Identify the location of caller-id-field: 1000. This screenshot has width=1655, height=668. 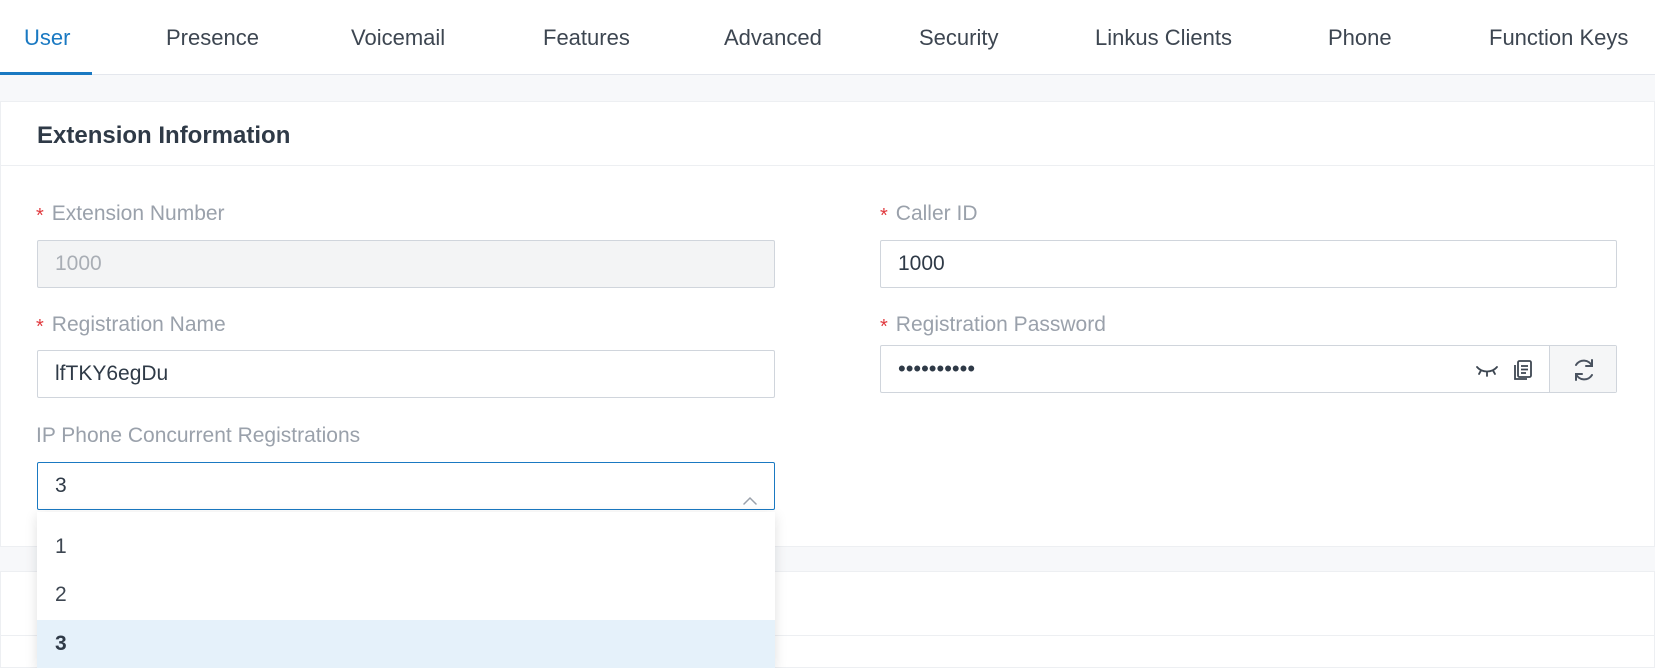
(1248, 264).